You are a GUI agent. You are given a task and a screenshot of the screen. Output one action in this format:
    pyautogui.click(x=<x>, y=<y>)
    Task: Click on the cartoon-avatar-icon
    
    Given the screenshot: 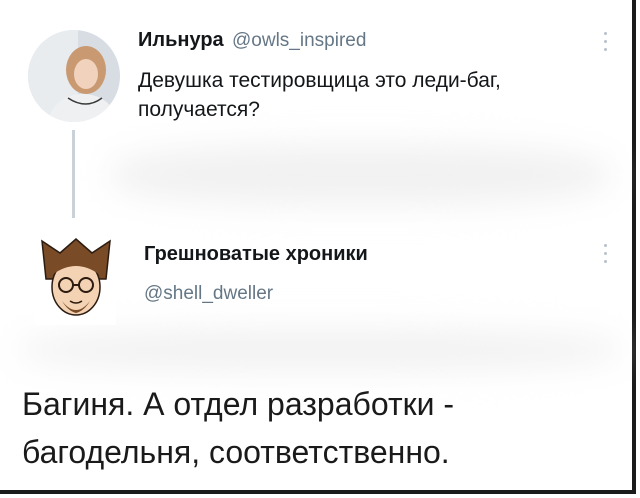 What is the action you would take?
    pyautogui.click(x=76, y=280)
    